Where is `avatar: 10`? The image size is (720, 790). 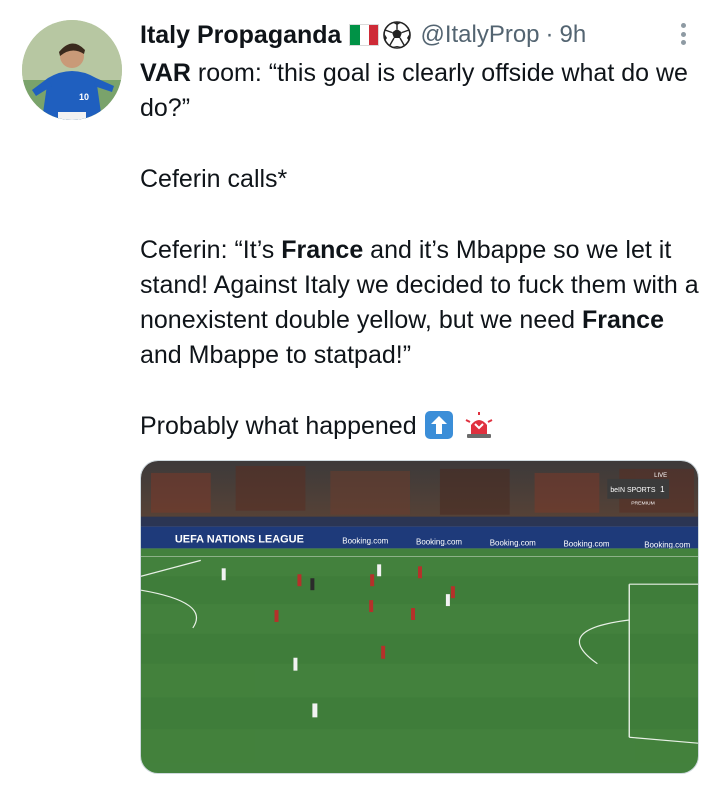 avatar: 10 is located at coordinates (72, 70).